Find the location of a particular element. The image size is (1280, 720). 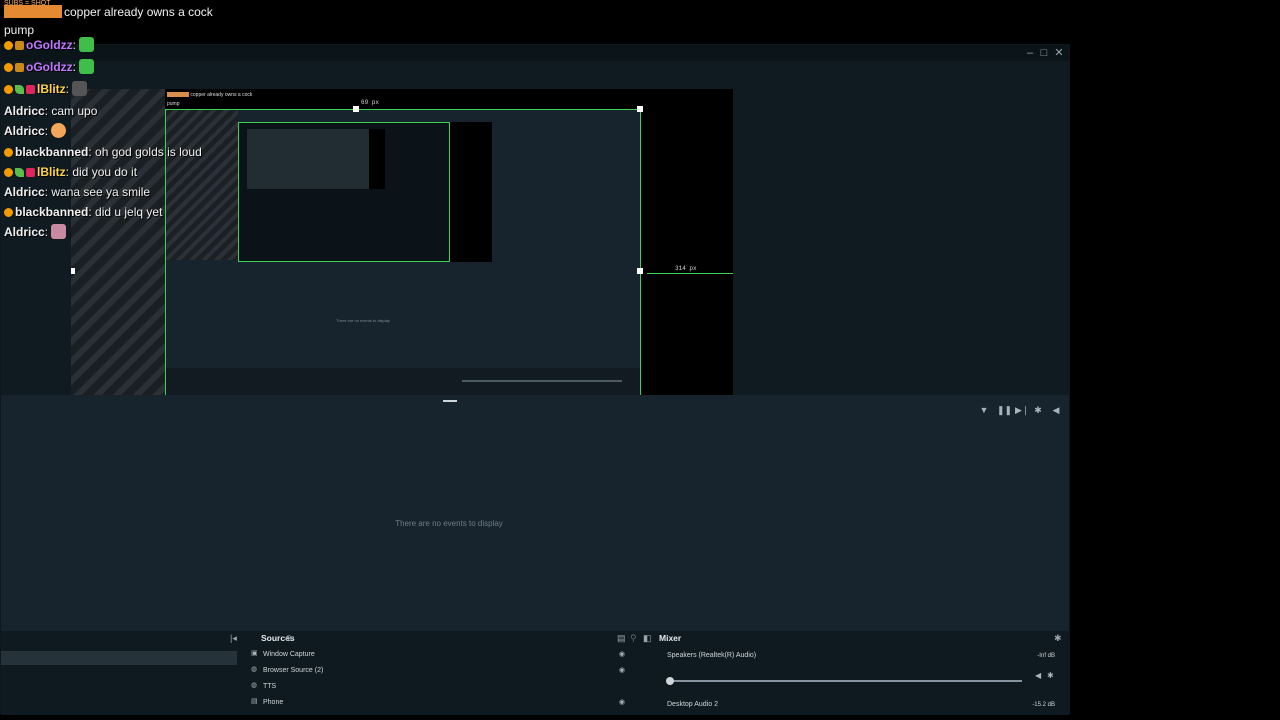

chat-message-text: copper already owns a cock is located at coordinates (138, 12).